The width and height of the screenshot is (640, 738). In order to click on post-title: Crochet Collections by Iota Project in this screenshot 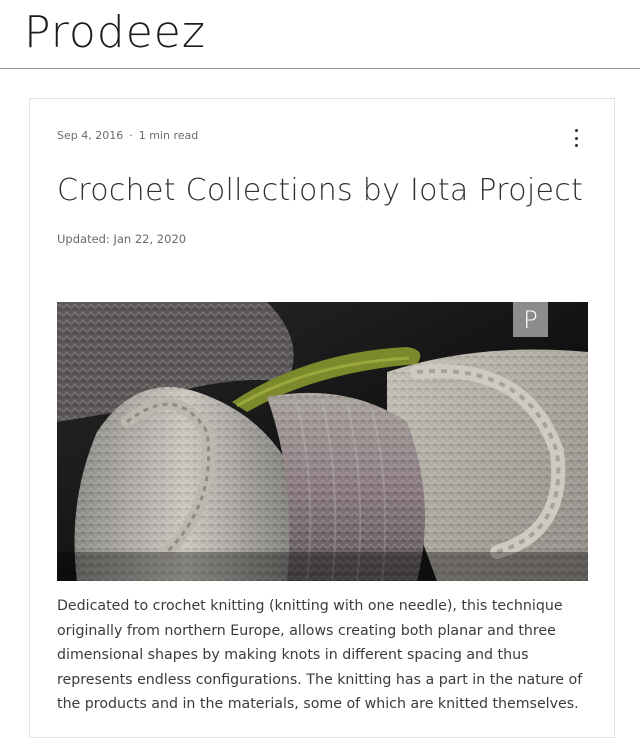, I will do `click(320, 190)`.